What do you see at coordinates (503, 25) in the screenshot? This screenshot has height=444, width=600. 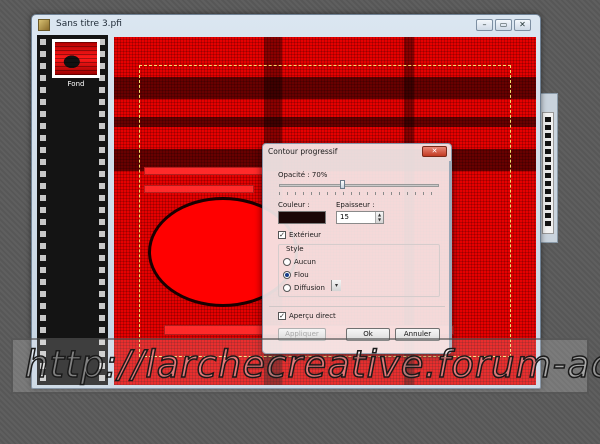 I see `maximize-button: ▭` at bounding box center [503, 25].